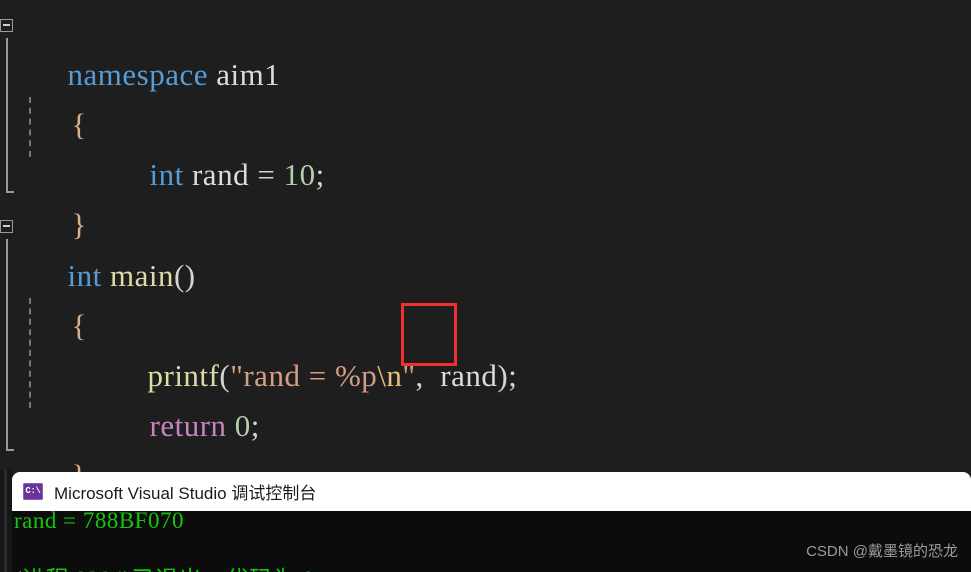  What do you see at coordinates (79, 325) in the screenshot?
I see `token-open-brace-main: {` at bounding box center [79, 325].